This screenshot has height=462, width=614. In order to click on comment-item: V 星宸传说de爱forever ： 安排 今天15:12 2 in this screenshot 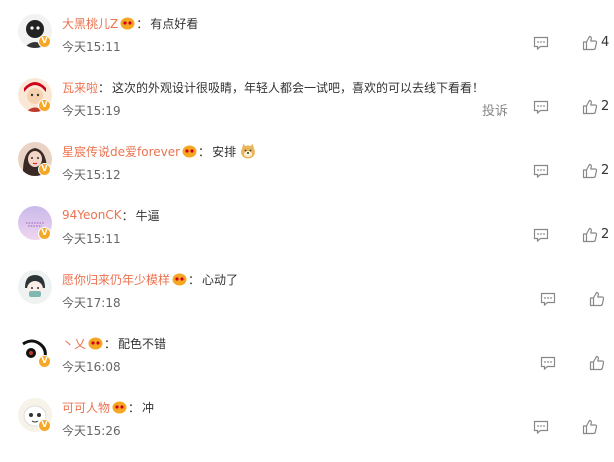, I will do `click(307, 174)`.